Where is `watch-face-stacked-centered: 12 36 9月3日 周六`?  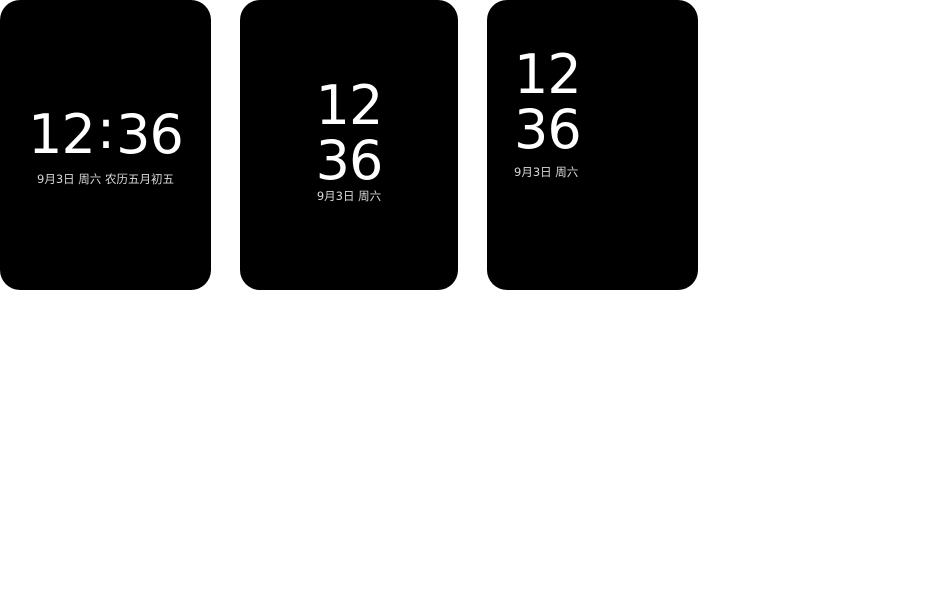 watch-face-stacked-centered: 12 36 9月3日 周六 is located at coordinates (349, 145).